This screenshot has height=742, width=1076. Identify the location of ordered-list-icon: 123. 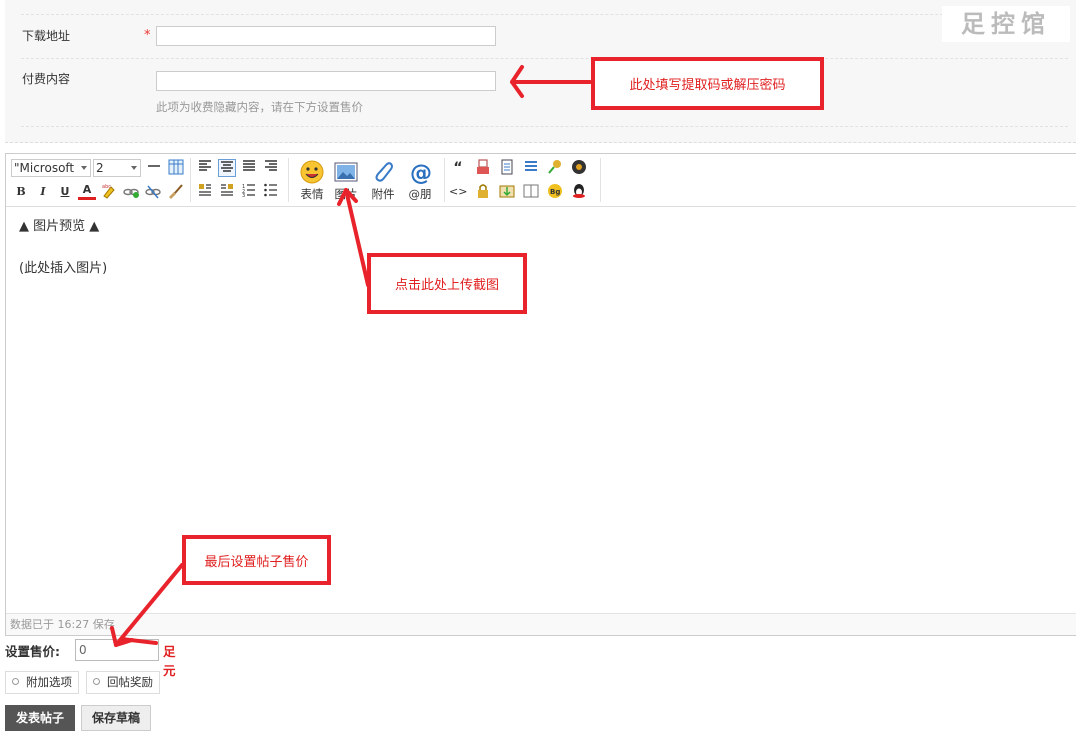
(248, 191).